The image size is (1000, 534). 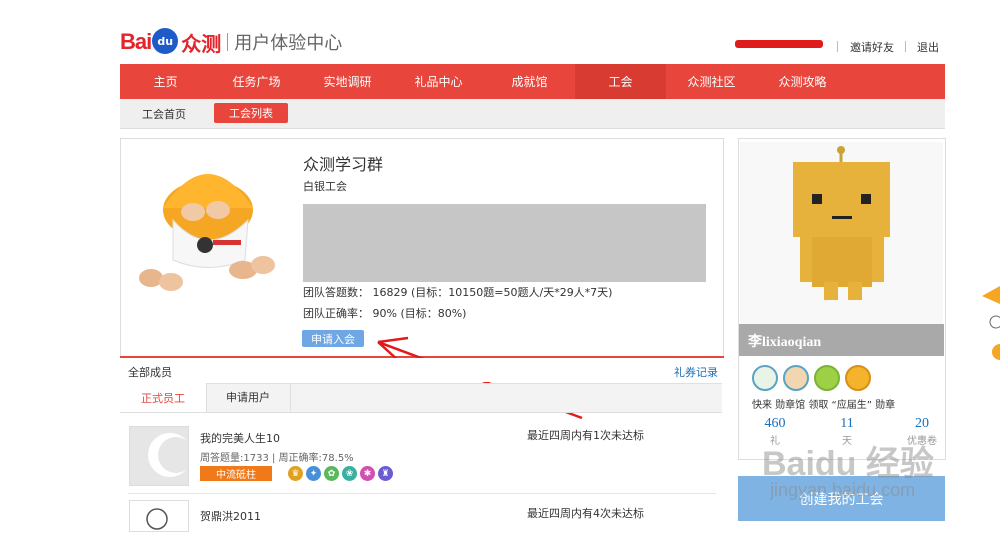 I want to click on guild-avatar-egg-cooker, so click(x=207, y=232).